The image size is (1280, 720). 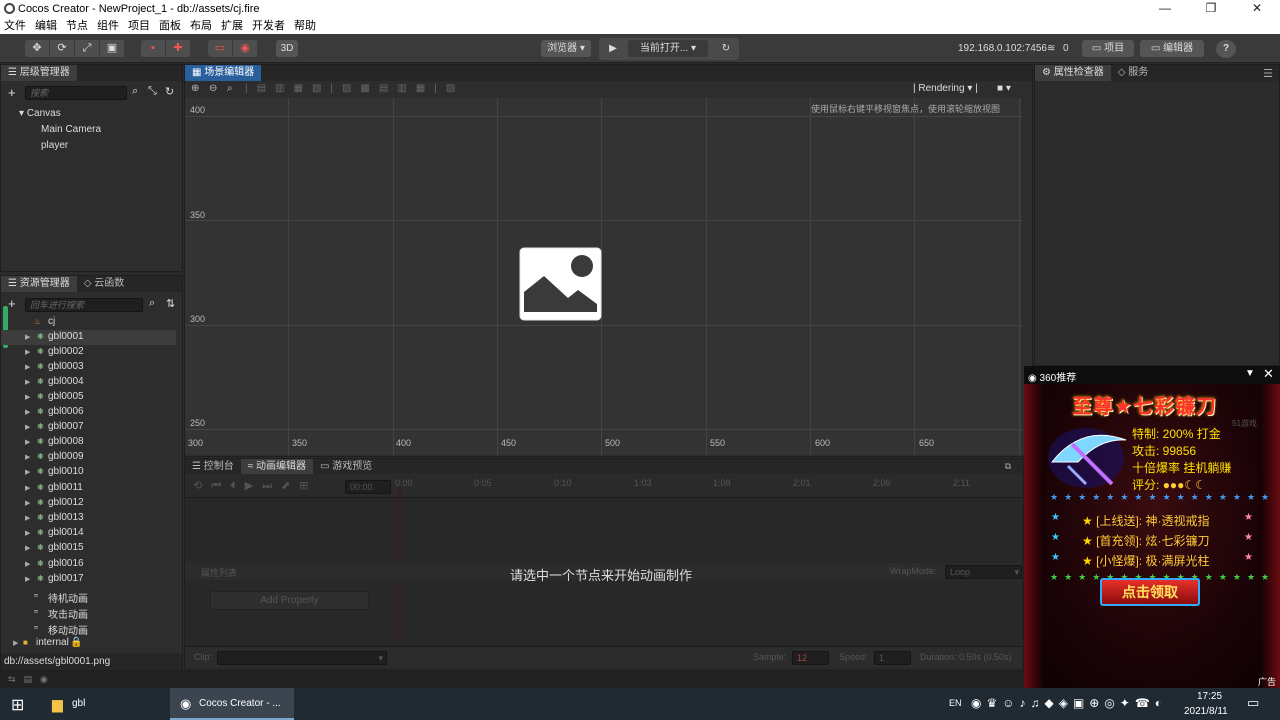 What do you see at coordinates (1253, 703) in the screenshot?
I see `notification-icon: ▭` at bounding box center [1253, 703].